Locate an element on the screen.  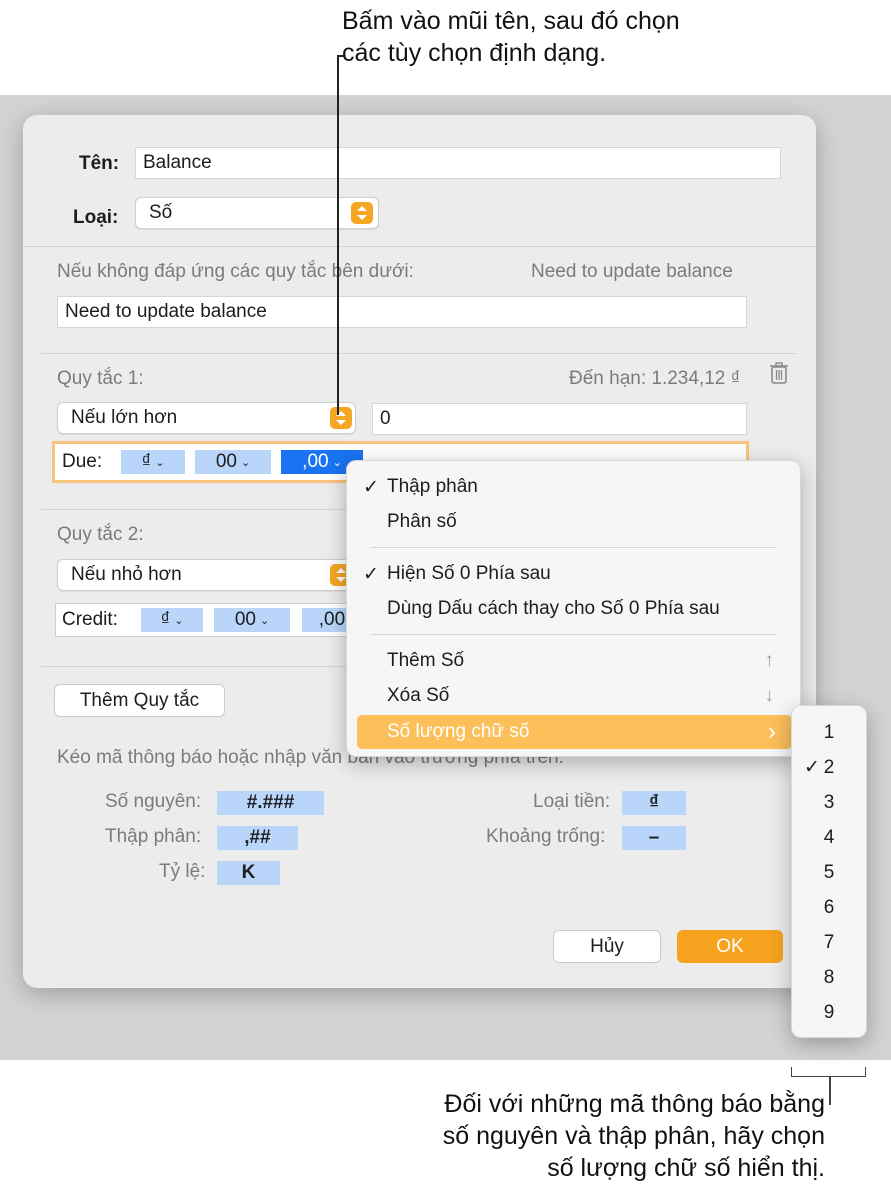
fallback-label: Nếu không đáp ứng các quy tắc bên dưới: is located at coordinates (235, 271).